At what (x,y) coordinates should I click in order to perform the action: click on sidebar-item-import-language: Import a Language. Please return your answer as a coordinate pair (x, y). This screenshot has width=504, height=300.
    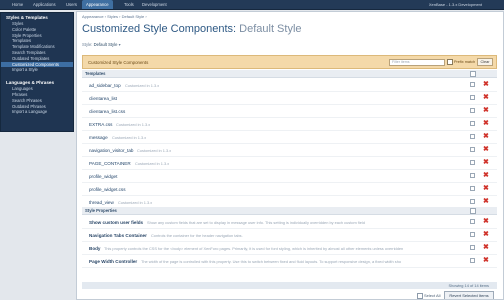
    Looking at the image, I should click on (37, 112).